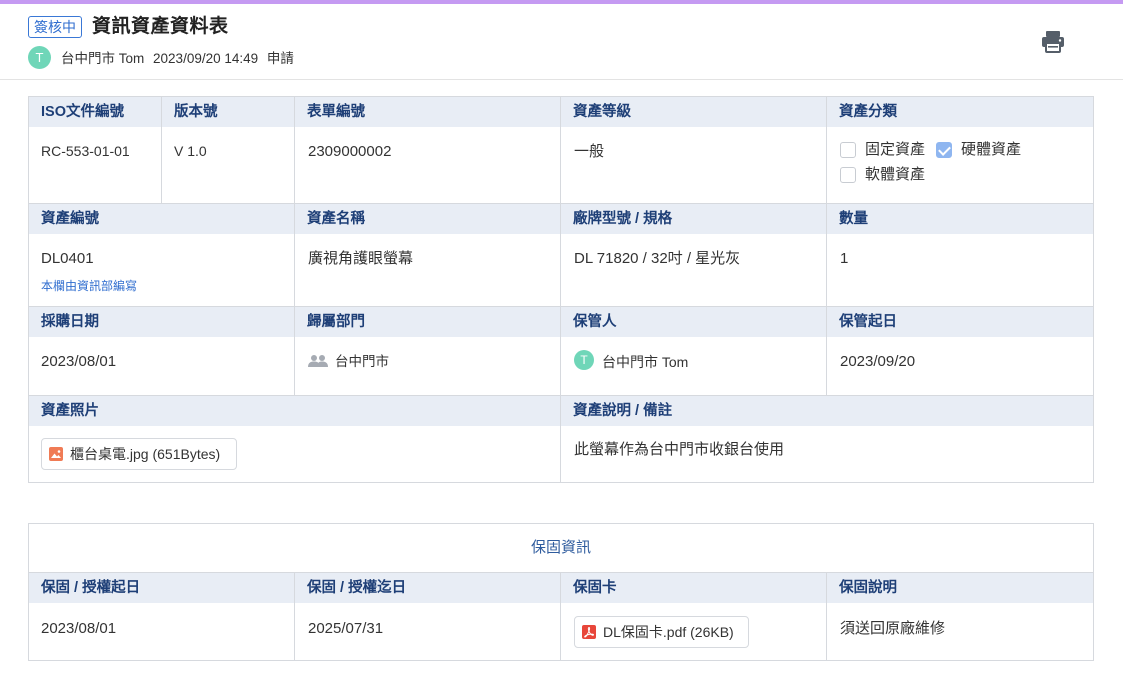 The image size is (1123, 679). What do you see at coordinates (56, 454) in the screenshot?
I see `image-file-icon` at bounding box center [56, 454].